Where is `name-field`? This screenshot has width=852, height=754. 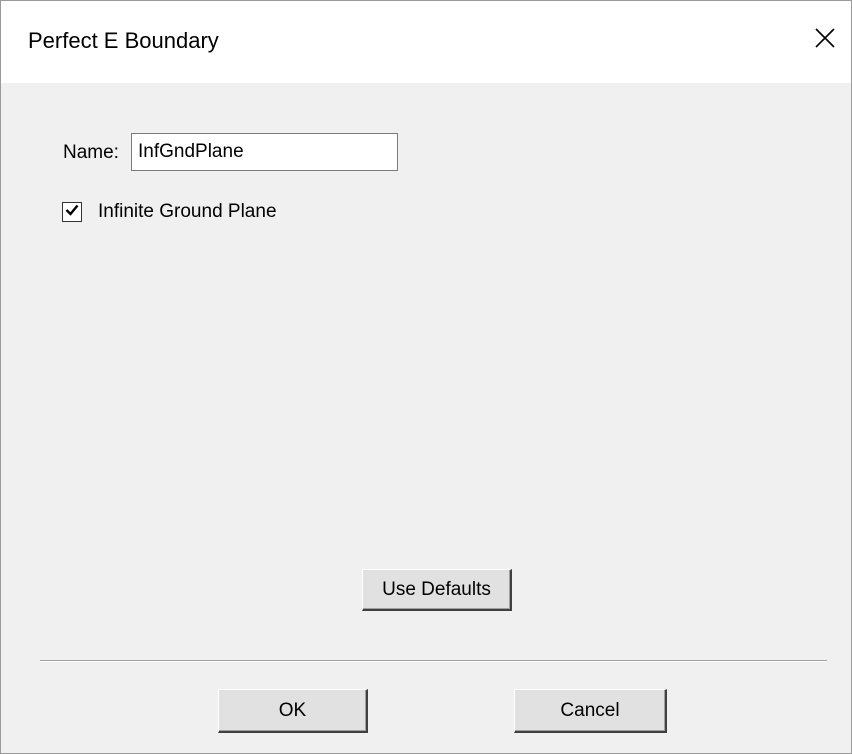
name-field is located at coordinates (264, 152).